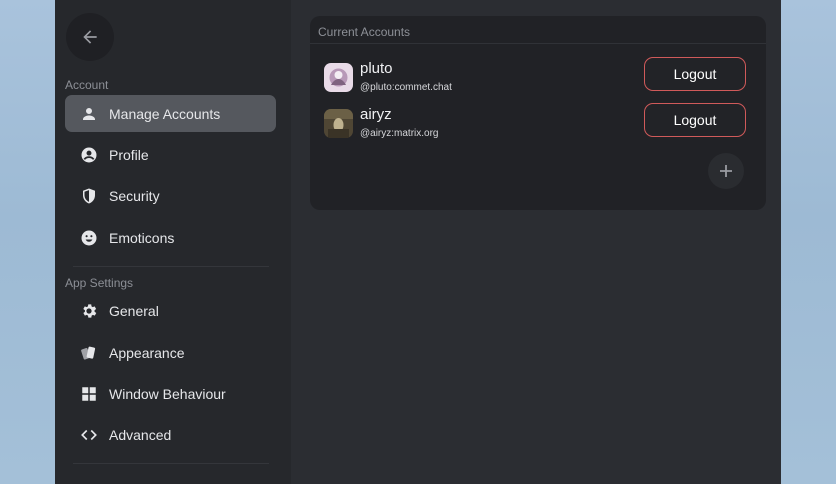 This screenshot has width=836, height=484. What do you see at coordinates (538, 43) in the screenshot?
I see `card-separator` at bounding box center [538, 43].